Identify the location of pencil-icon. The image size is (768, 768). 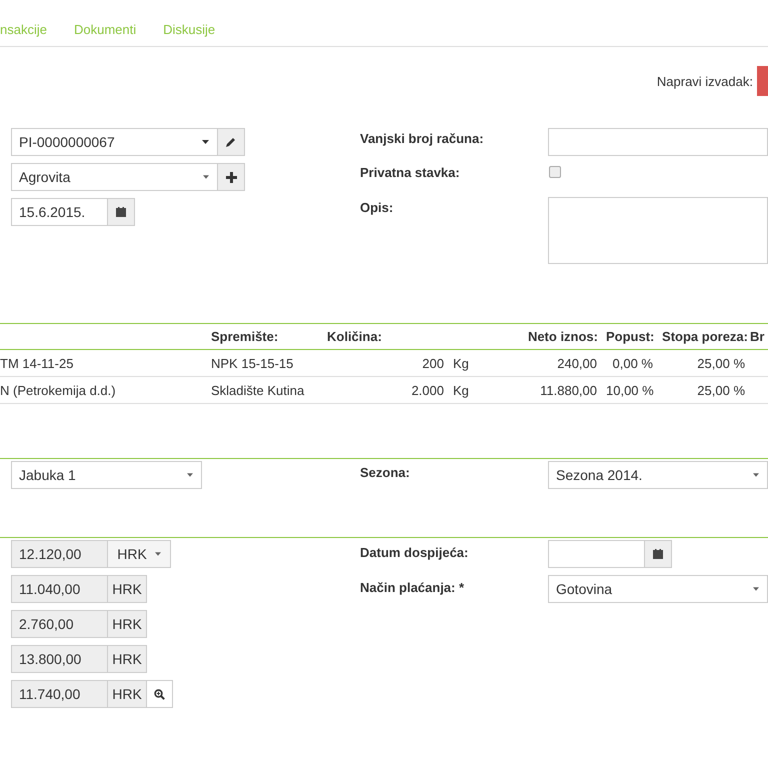
(231, 142).